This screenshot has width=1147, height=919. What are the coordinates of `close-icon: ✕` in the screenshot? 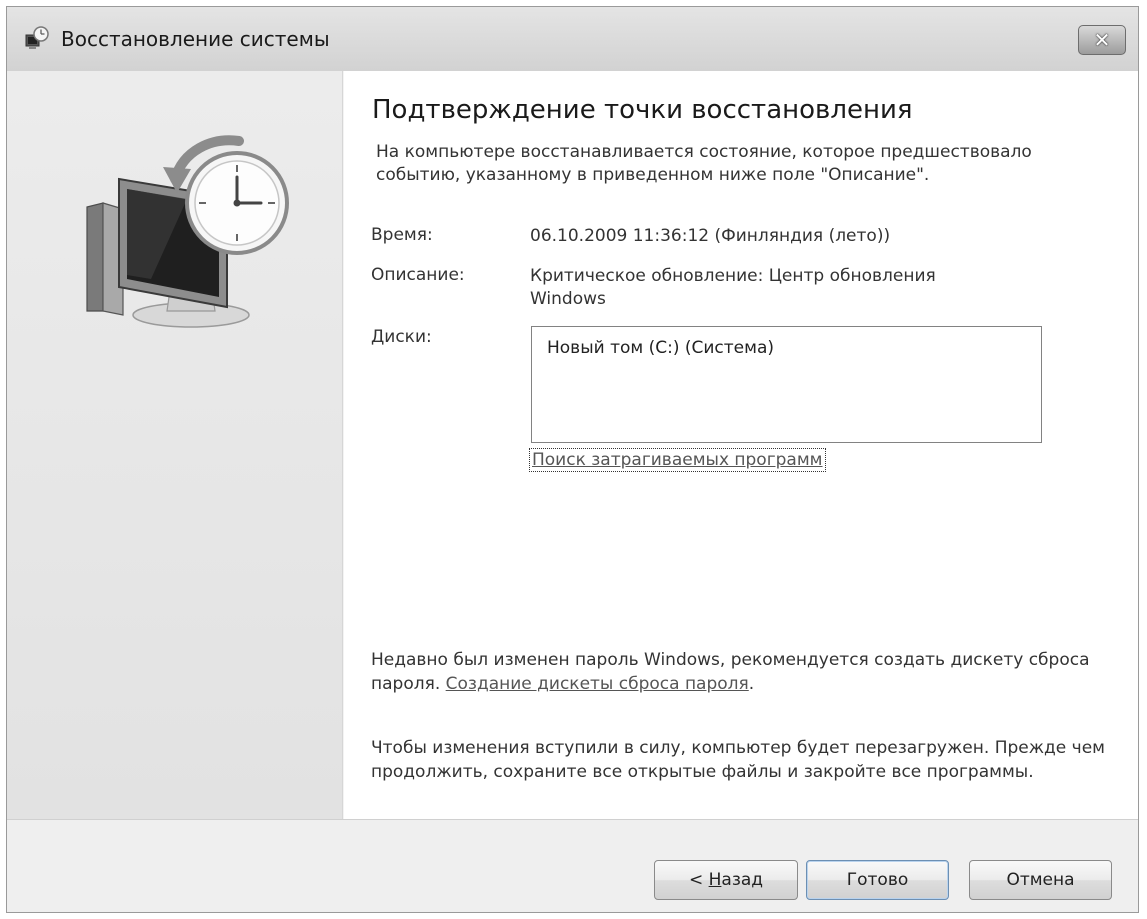 It's located at (1102, 40).